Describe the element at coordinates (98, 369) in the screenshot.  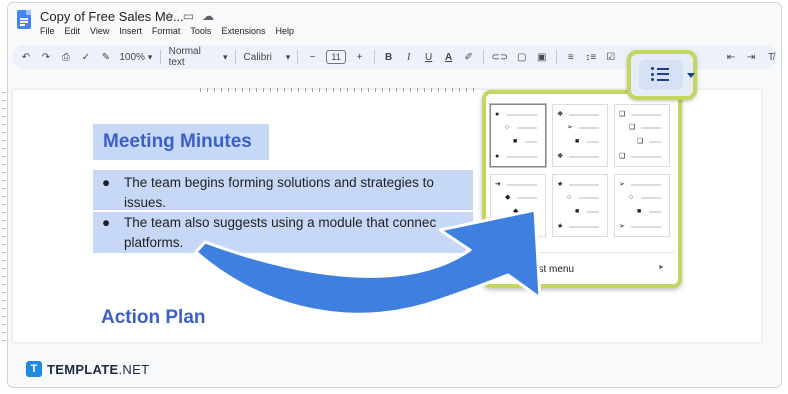
I see `brand-name: TEMPLATE.NET` at that location.